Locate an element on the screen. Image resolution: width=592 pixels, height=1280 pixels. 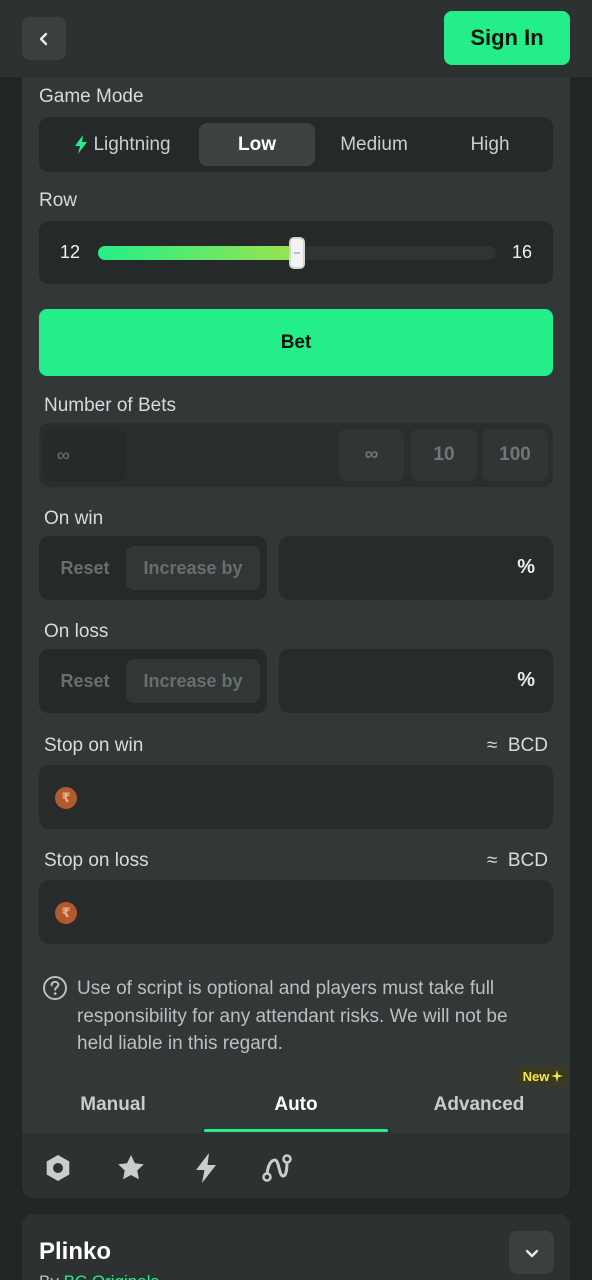
number-of-bets-field: ∞ ∞ 10 100 is located at coordinates (296, 455).